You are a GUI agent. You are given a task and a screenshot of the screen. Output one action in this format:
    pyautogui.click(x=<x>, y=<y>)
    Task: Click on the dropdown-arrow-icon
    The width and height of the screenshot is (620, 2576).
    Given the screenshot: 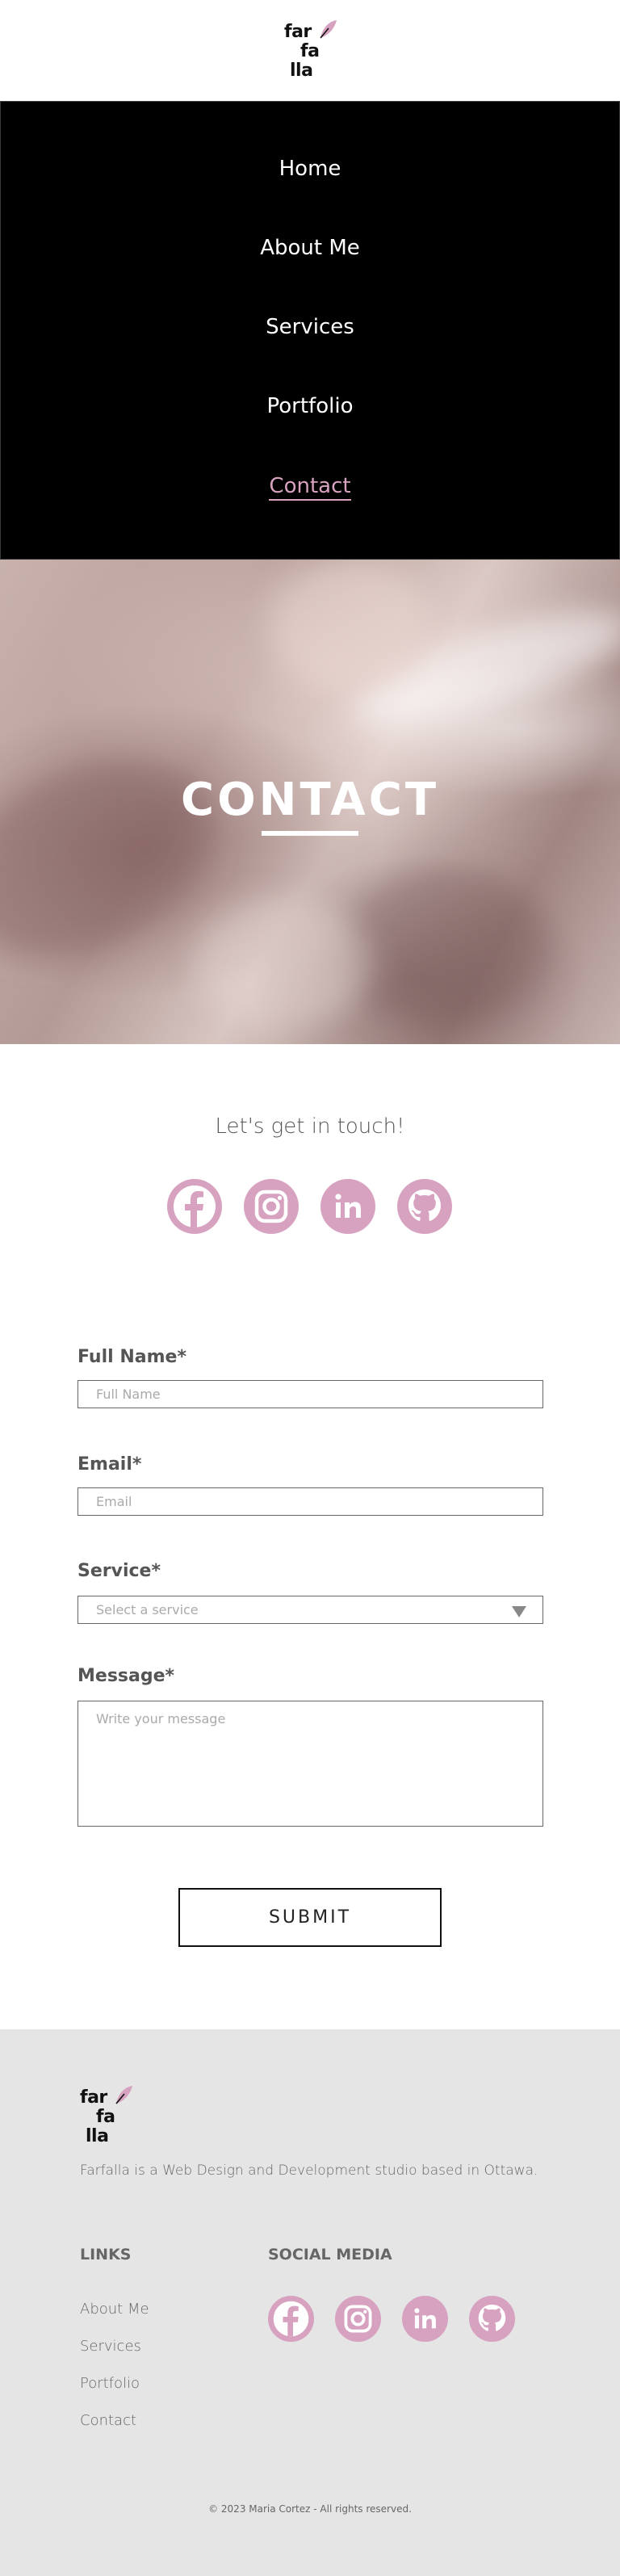 What is the action you would take?
    pyautogui.click(x=519, y=1611)
    